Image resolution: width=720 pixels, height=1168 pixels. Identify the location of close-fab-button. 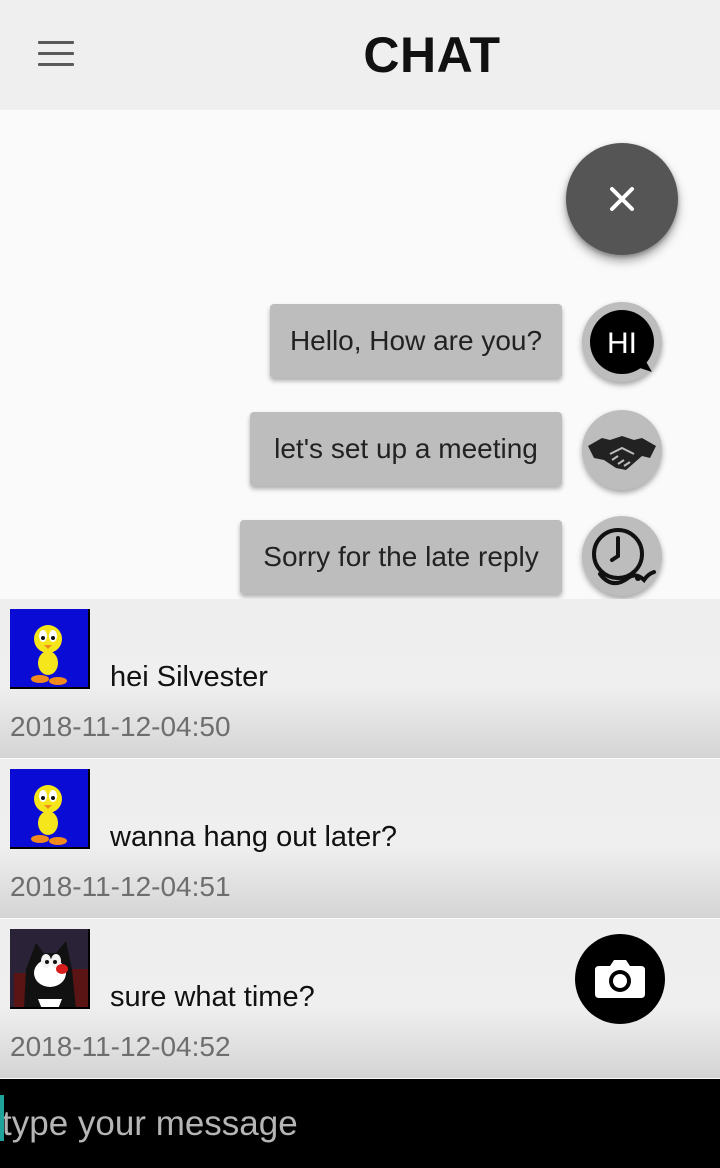
(622, 199).